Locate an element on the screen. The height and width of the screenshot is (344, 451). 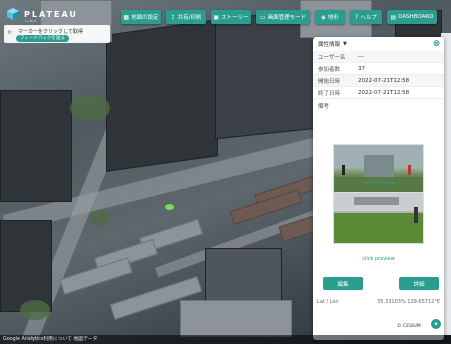
detail-button: 詳細 is located at coordinates (419, 283).